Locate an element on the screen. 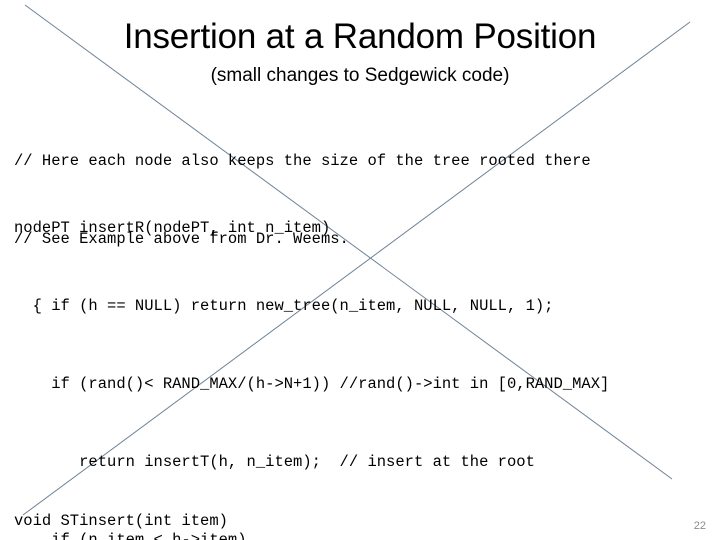 Image resolution: width=720 pixels, height=540 pixels. slide-title: Insertion at a Random Position is located at coordinates (360, 36).